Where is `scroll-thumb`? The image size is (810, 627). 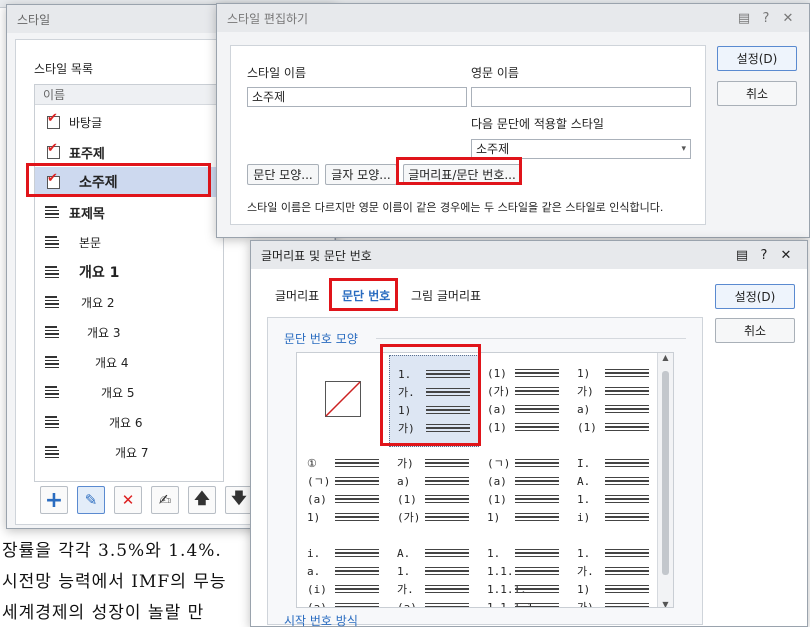
scroll-thumb is located at coordinates (665, 473).